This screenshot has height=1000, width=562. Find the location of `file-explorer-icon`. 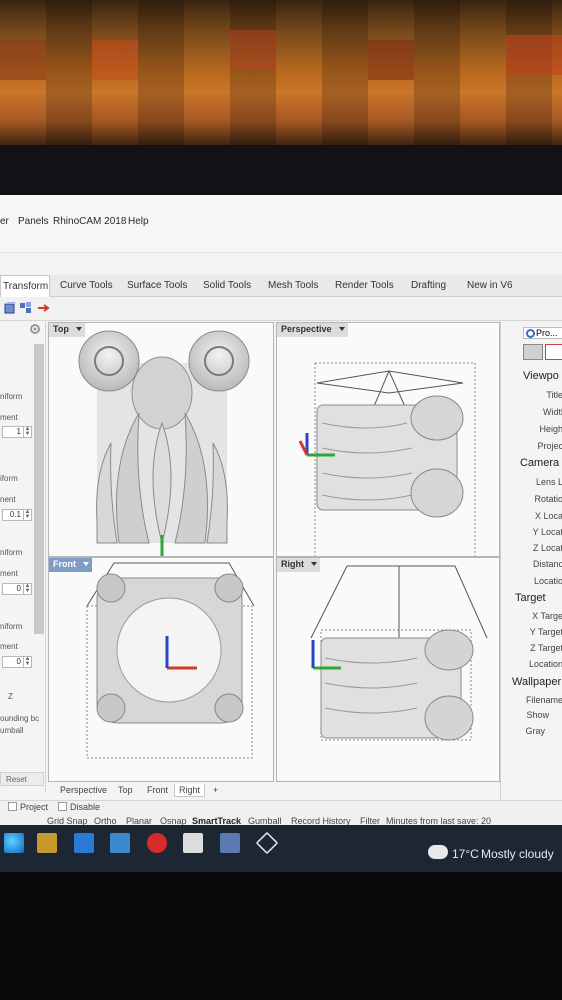

file-explorer-icon is located at coordinates (47, 843).